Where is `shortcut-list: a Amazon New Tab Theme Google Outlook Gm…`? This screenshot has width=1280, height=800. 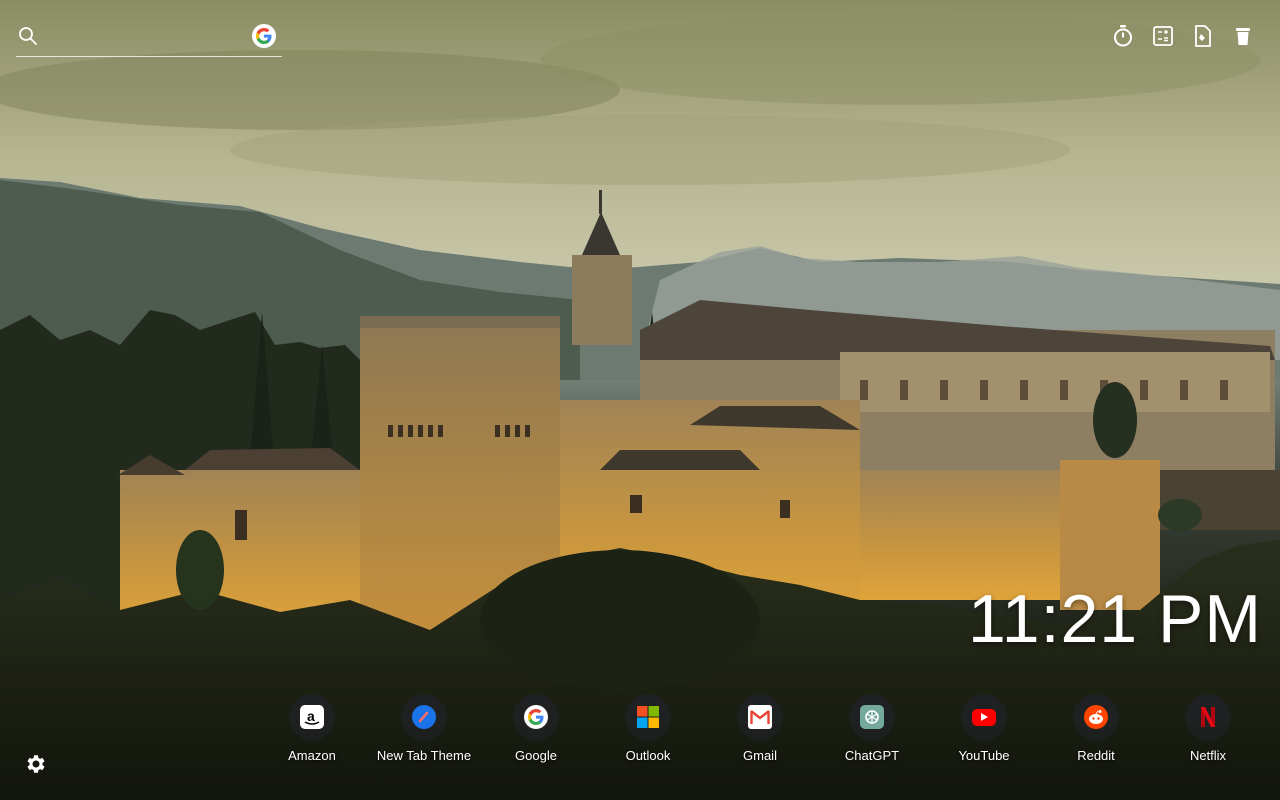 shortcut-list: a Amazon New Tab Theme Google Outlook Gm… is located at coordinates (760, 728).